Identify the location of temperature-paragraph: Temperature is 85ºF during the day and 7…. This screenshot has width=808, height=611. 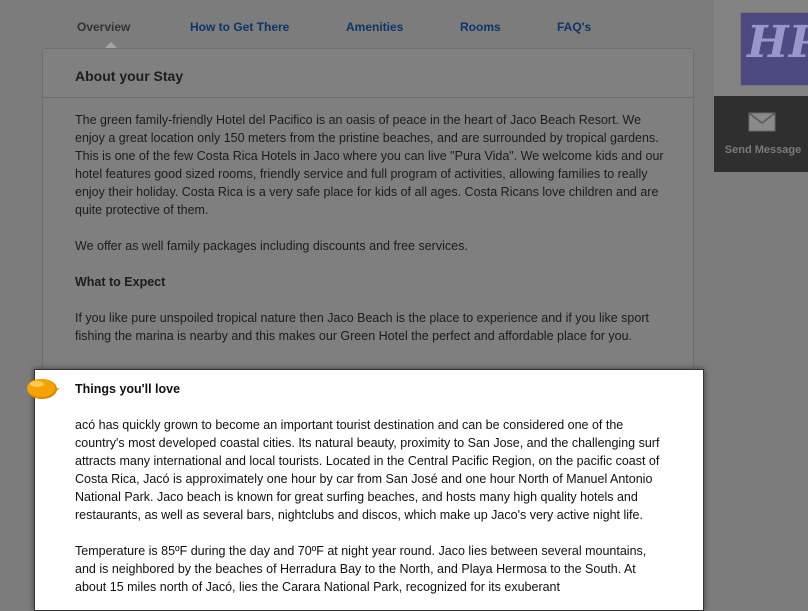
(361, 569).